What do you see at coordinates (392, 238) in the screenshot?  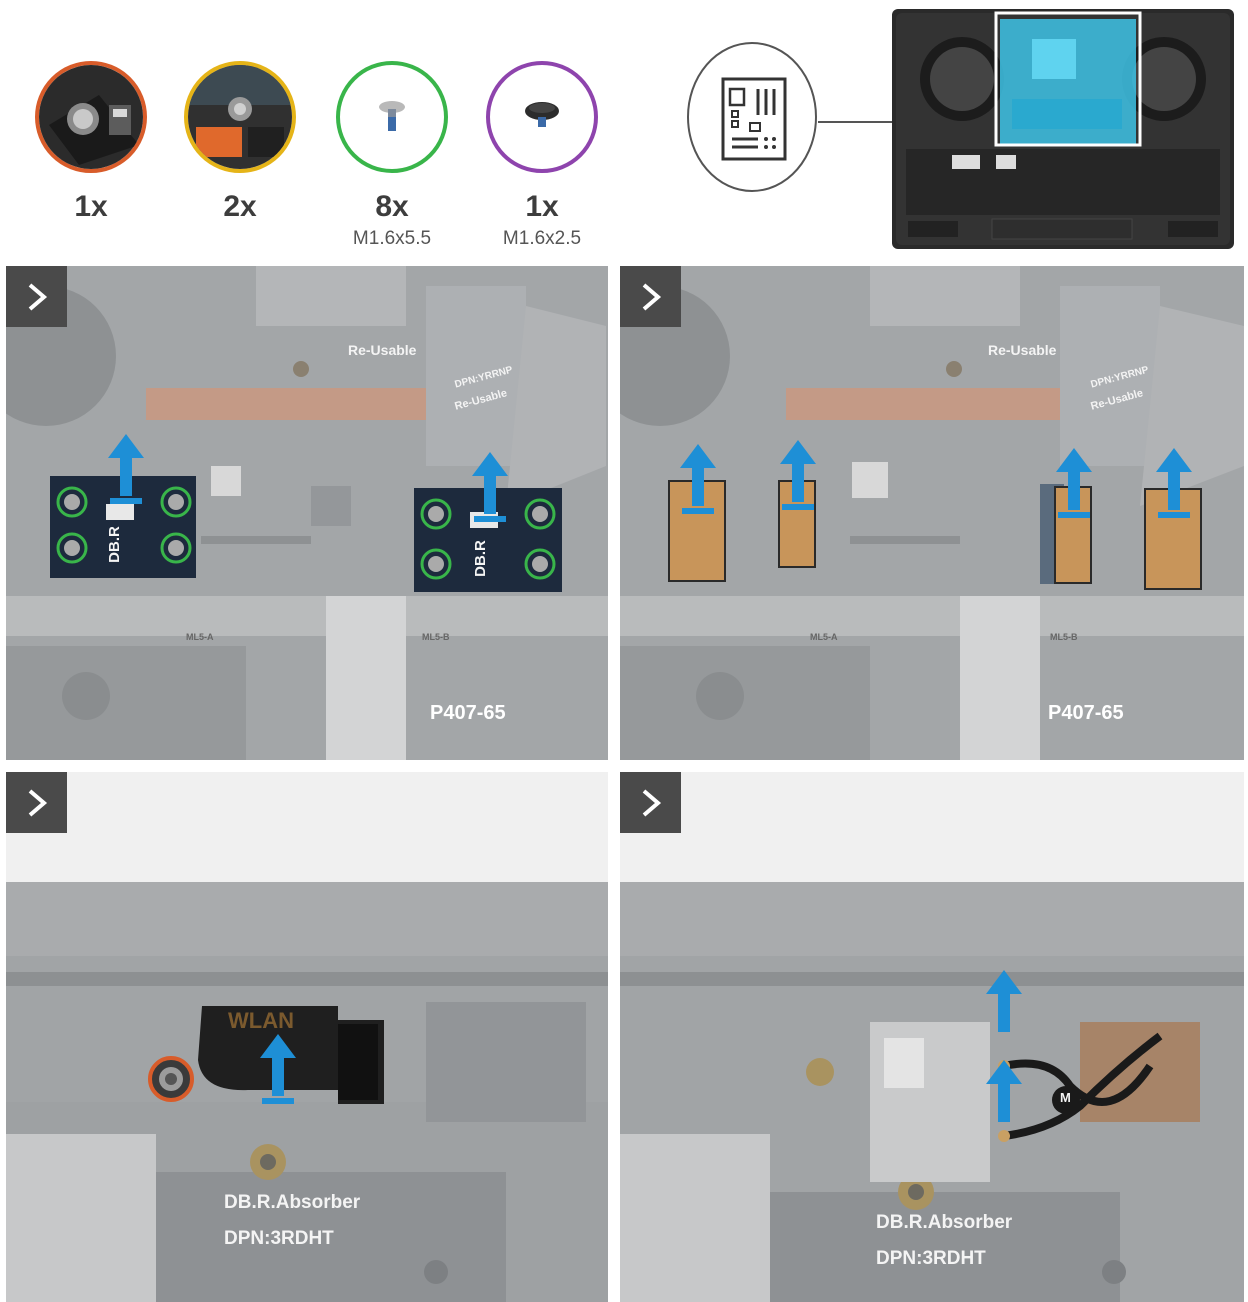 I see `legend-size-3: M1.6x5.5` at bounding box center [392, 238].